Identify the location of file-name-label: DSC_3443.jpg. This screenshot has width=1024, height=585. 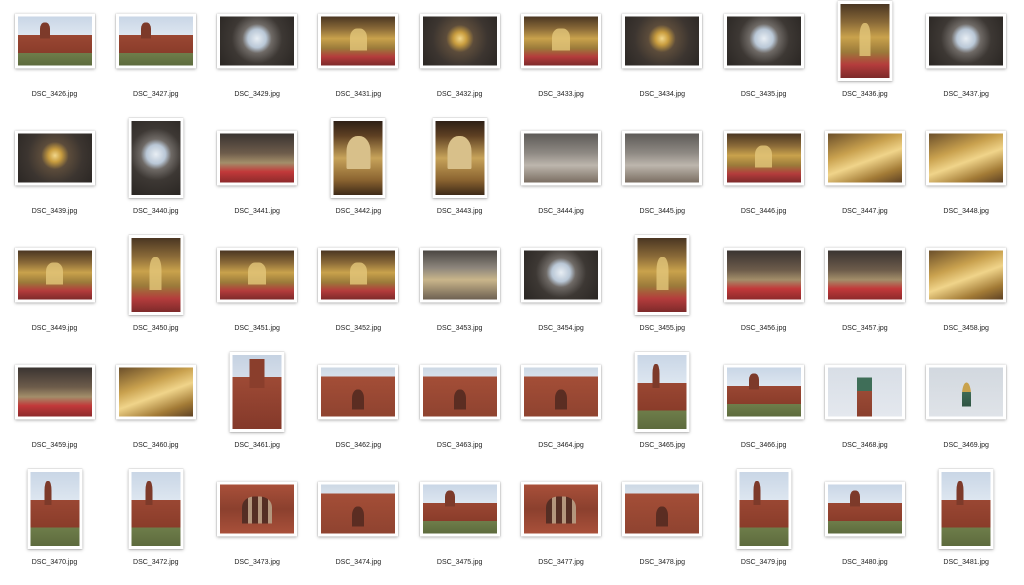
(459, 211).